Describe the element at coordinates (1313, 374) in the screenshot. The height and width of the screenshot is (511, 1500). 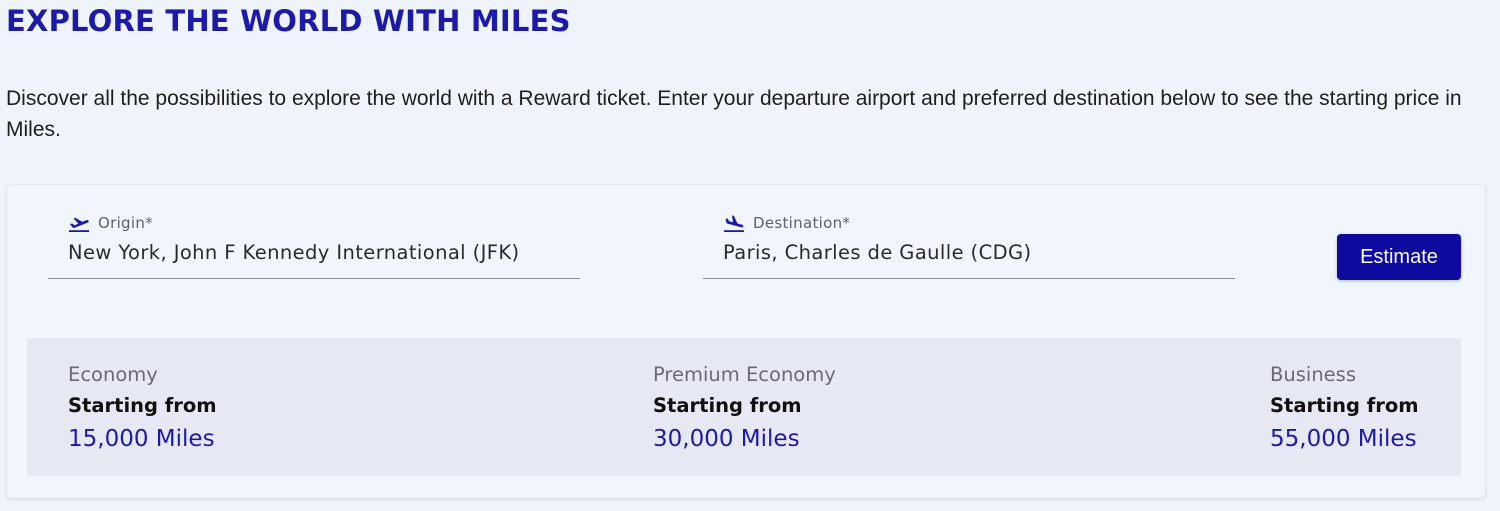
I see `cabin-name: Business` at that location.